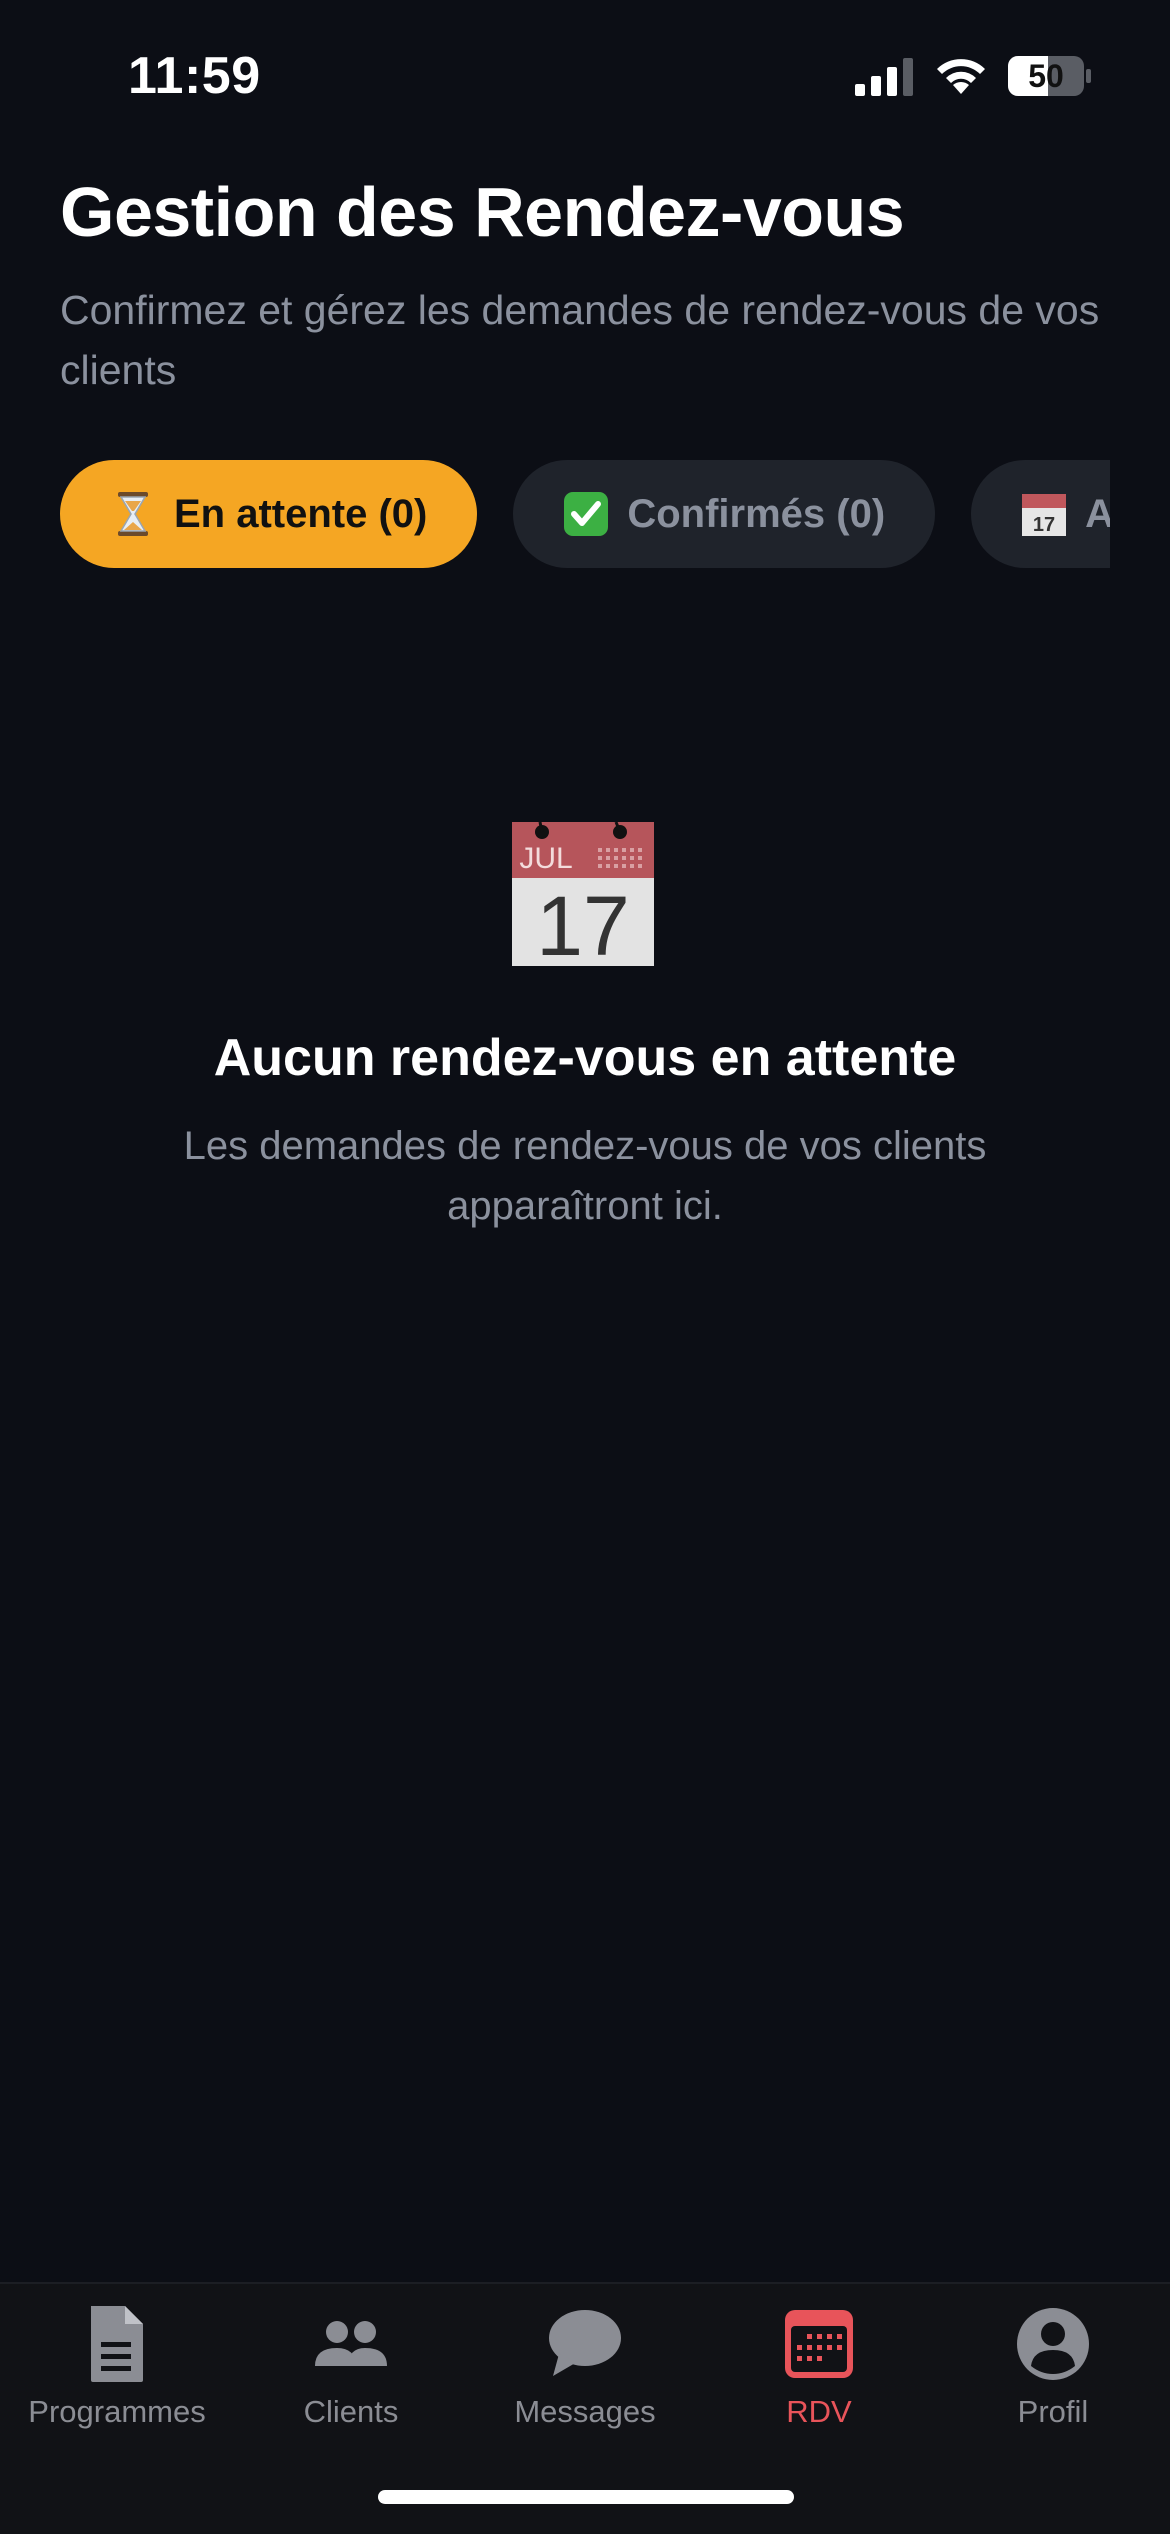 Image resolution: width=1170 pixels, height=2534 pixels. What do you see at coordinates (585, 75) in the screenshot?
I see `status-bar: 11:59 50` at bounding box center [585, 75].